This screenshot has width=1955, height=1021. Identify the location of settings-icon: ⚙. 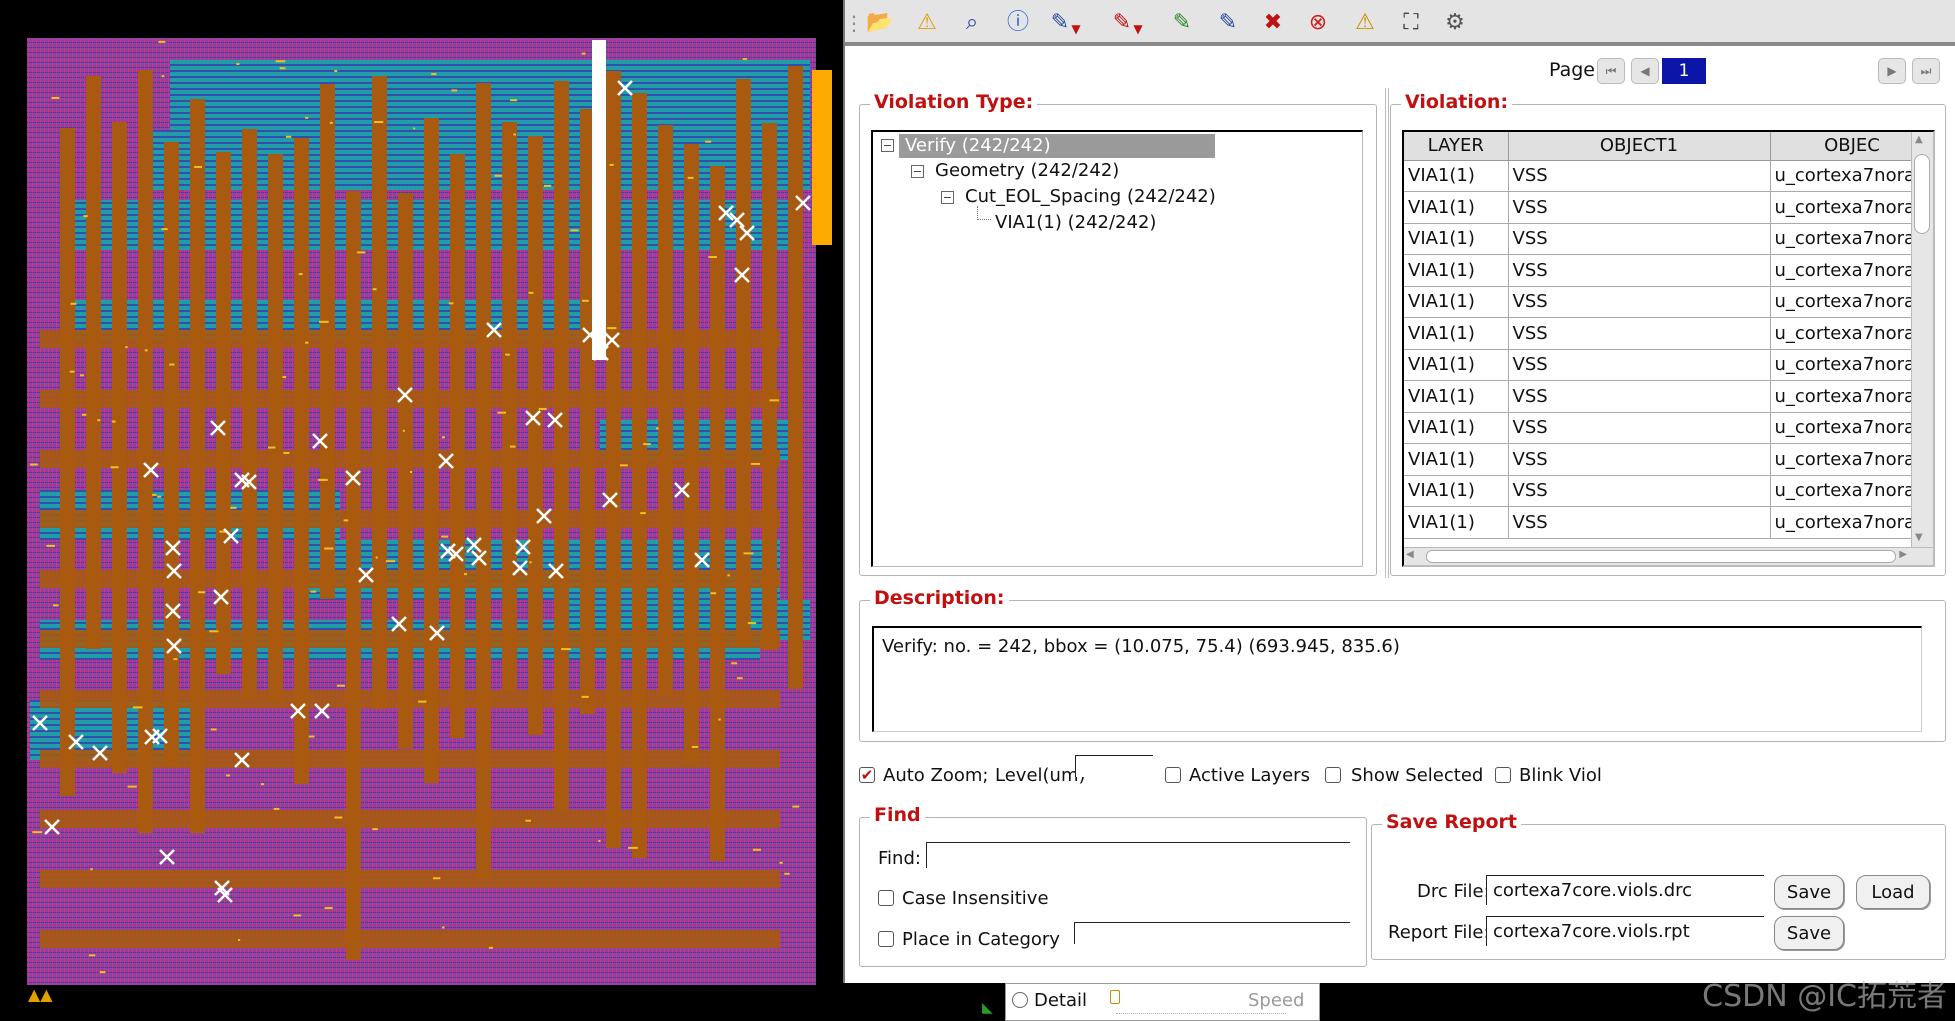
(1455, 23).